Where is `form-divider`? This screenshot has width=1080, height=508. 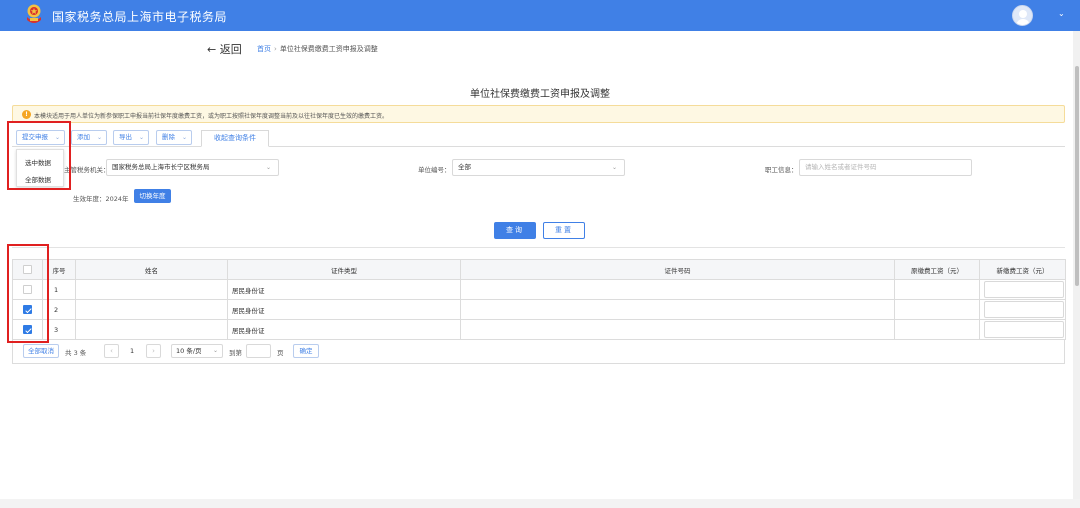
form-divider is located at coordinates (538, 247).